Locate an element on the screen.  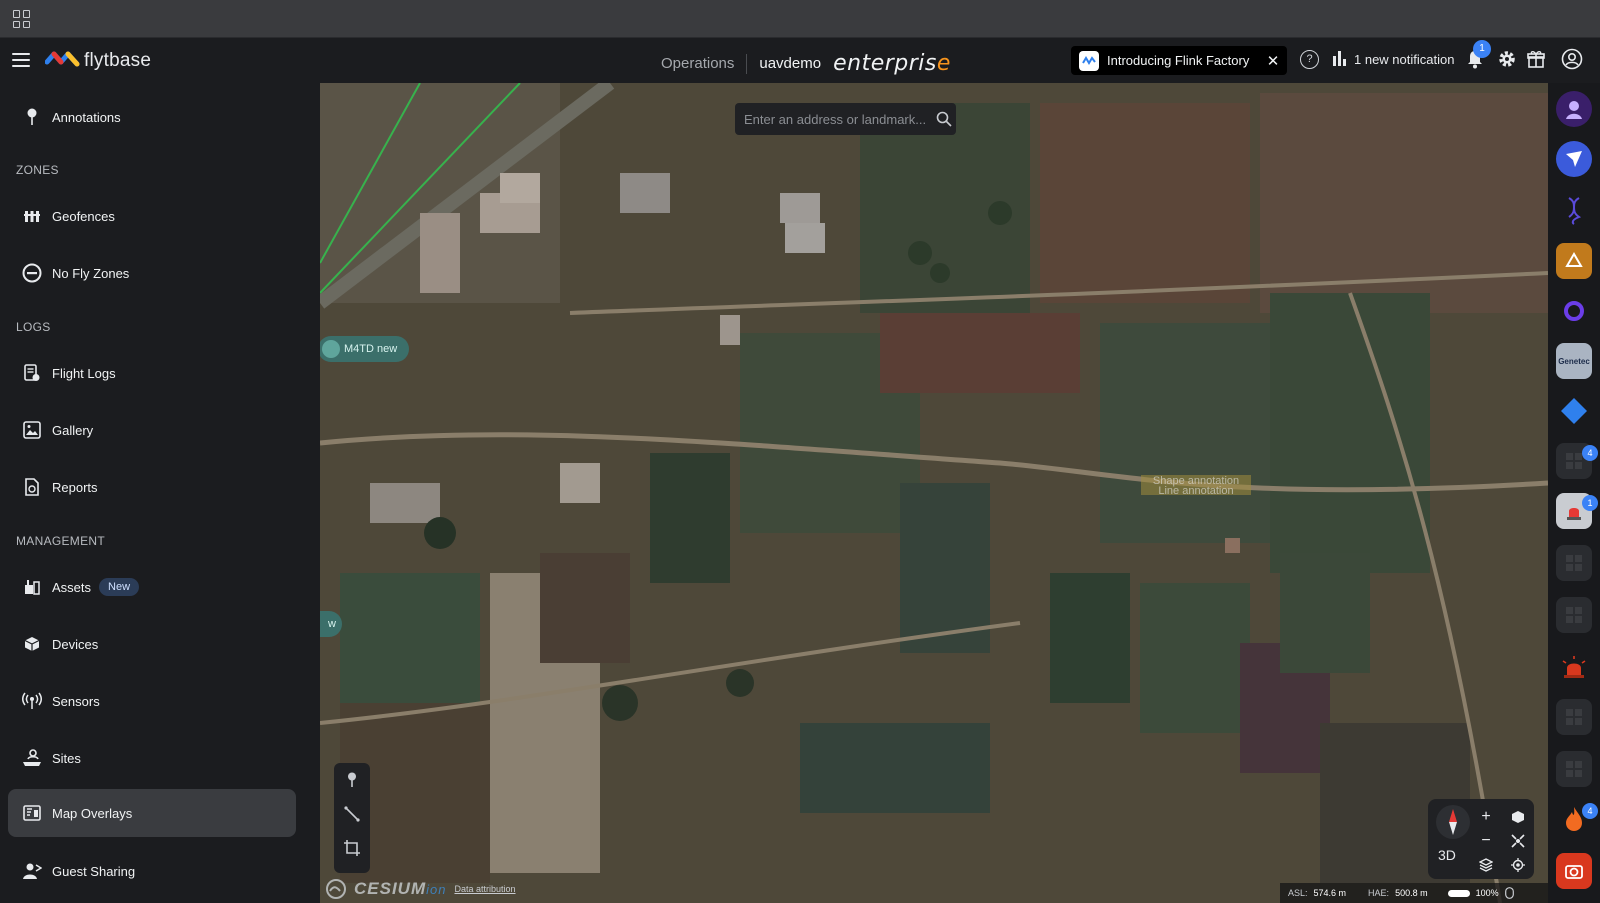
sidebar-item-annotations: Annotations is located at coordinates (152, 117).